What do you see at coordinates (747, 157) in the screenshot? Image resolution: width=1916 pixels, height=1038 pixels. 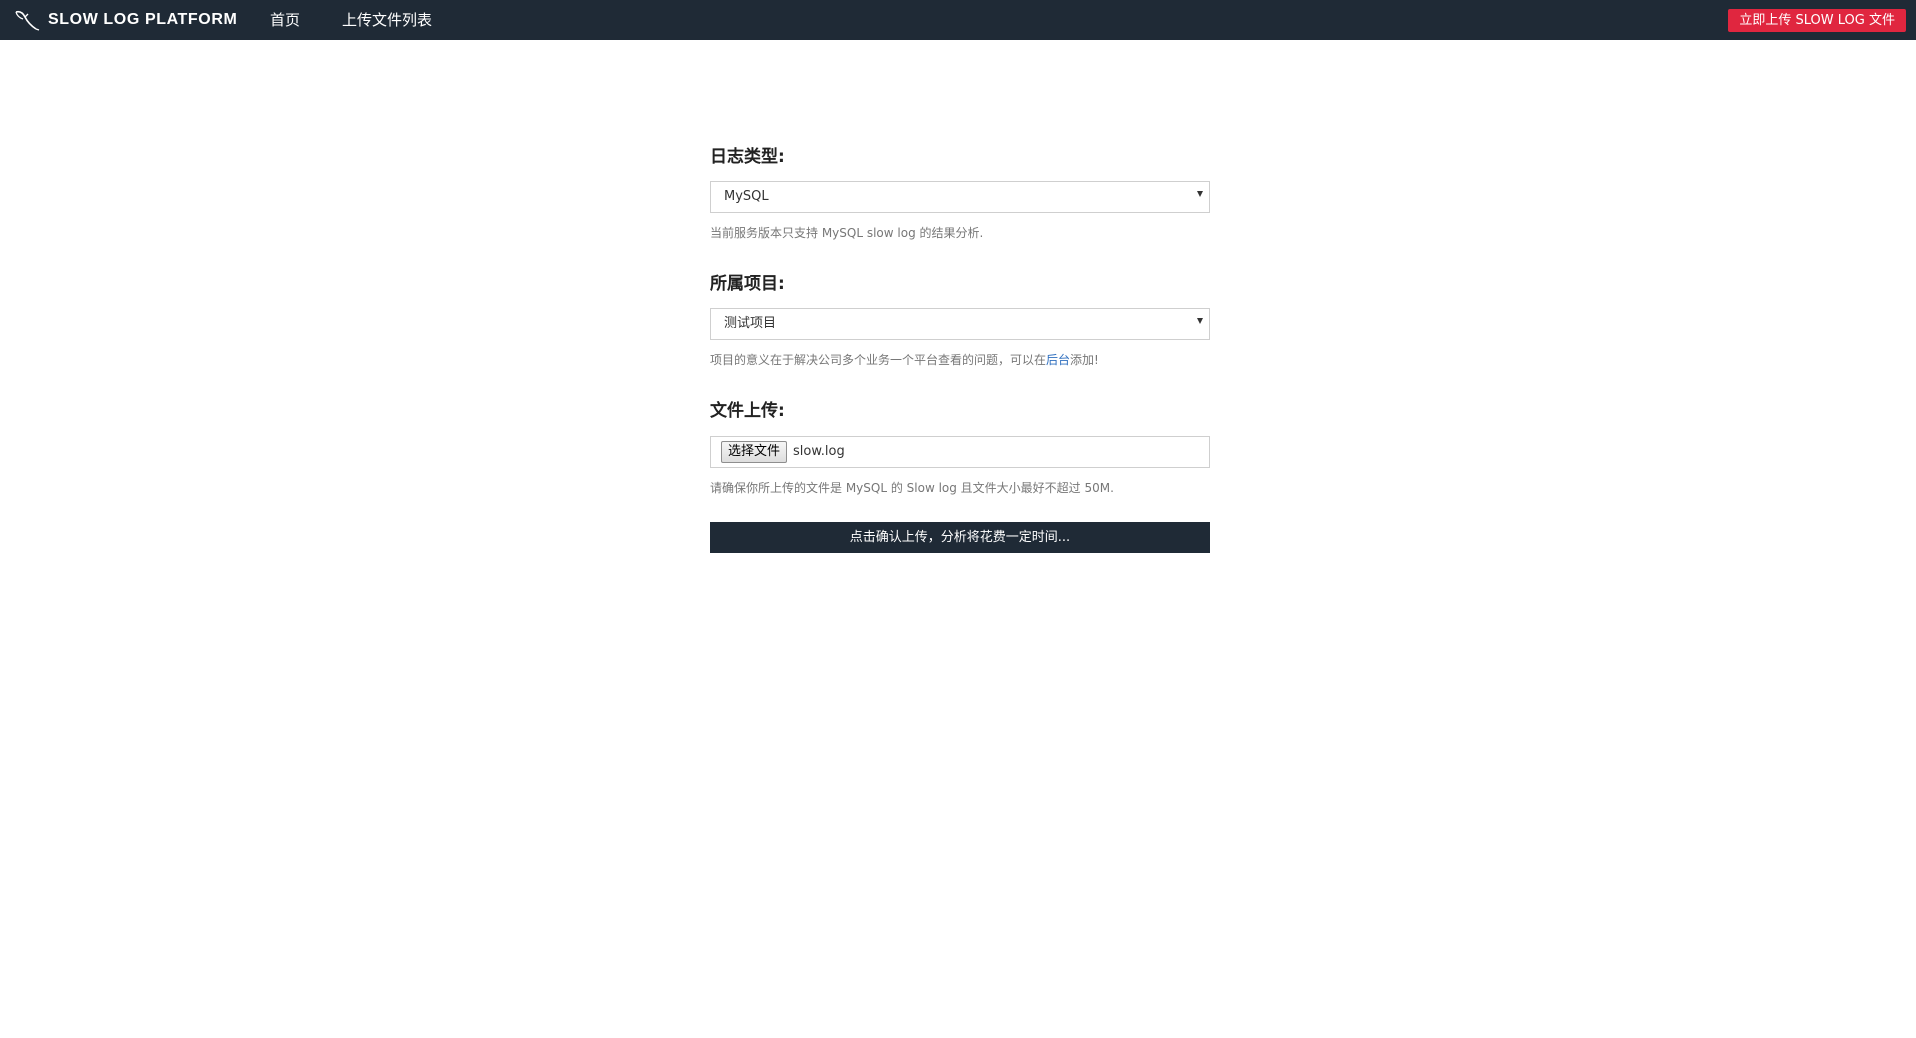 I see `log-type-label: 日志类型:` at bounding box center [747, 157].